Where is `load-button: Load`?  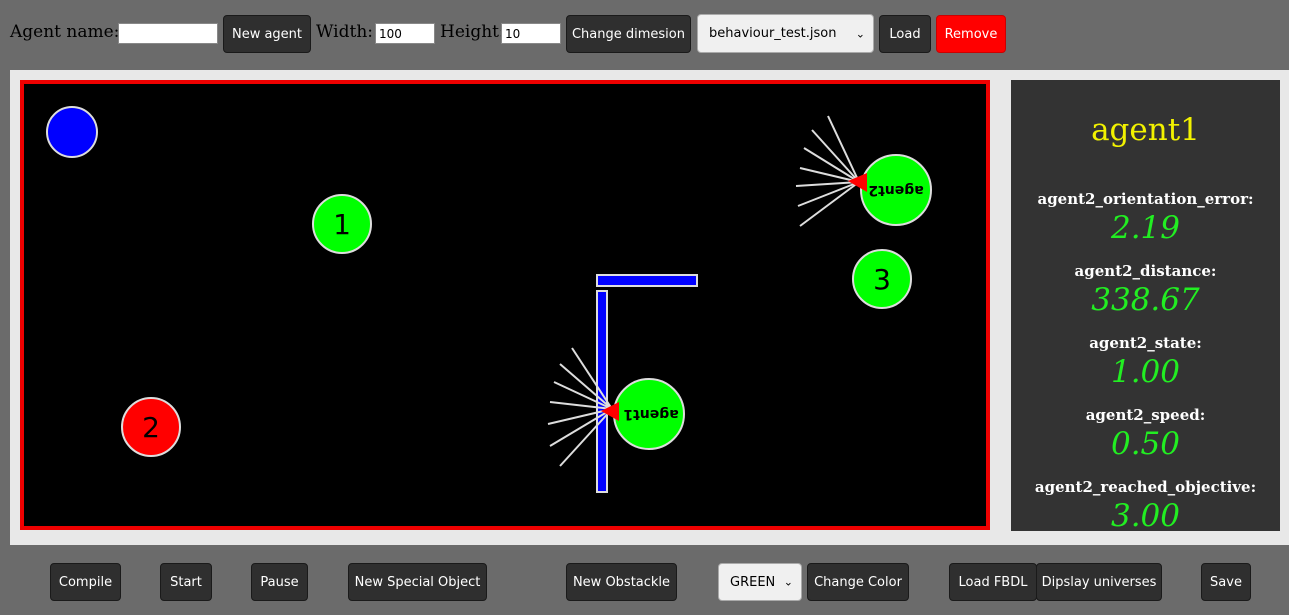
load-button: Load is located at coordinates (905, 34).